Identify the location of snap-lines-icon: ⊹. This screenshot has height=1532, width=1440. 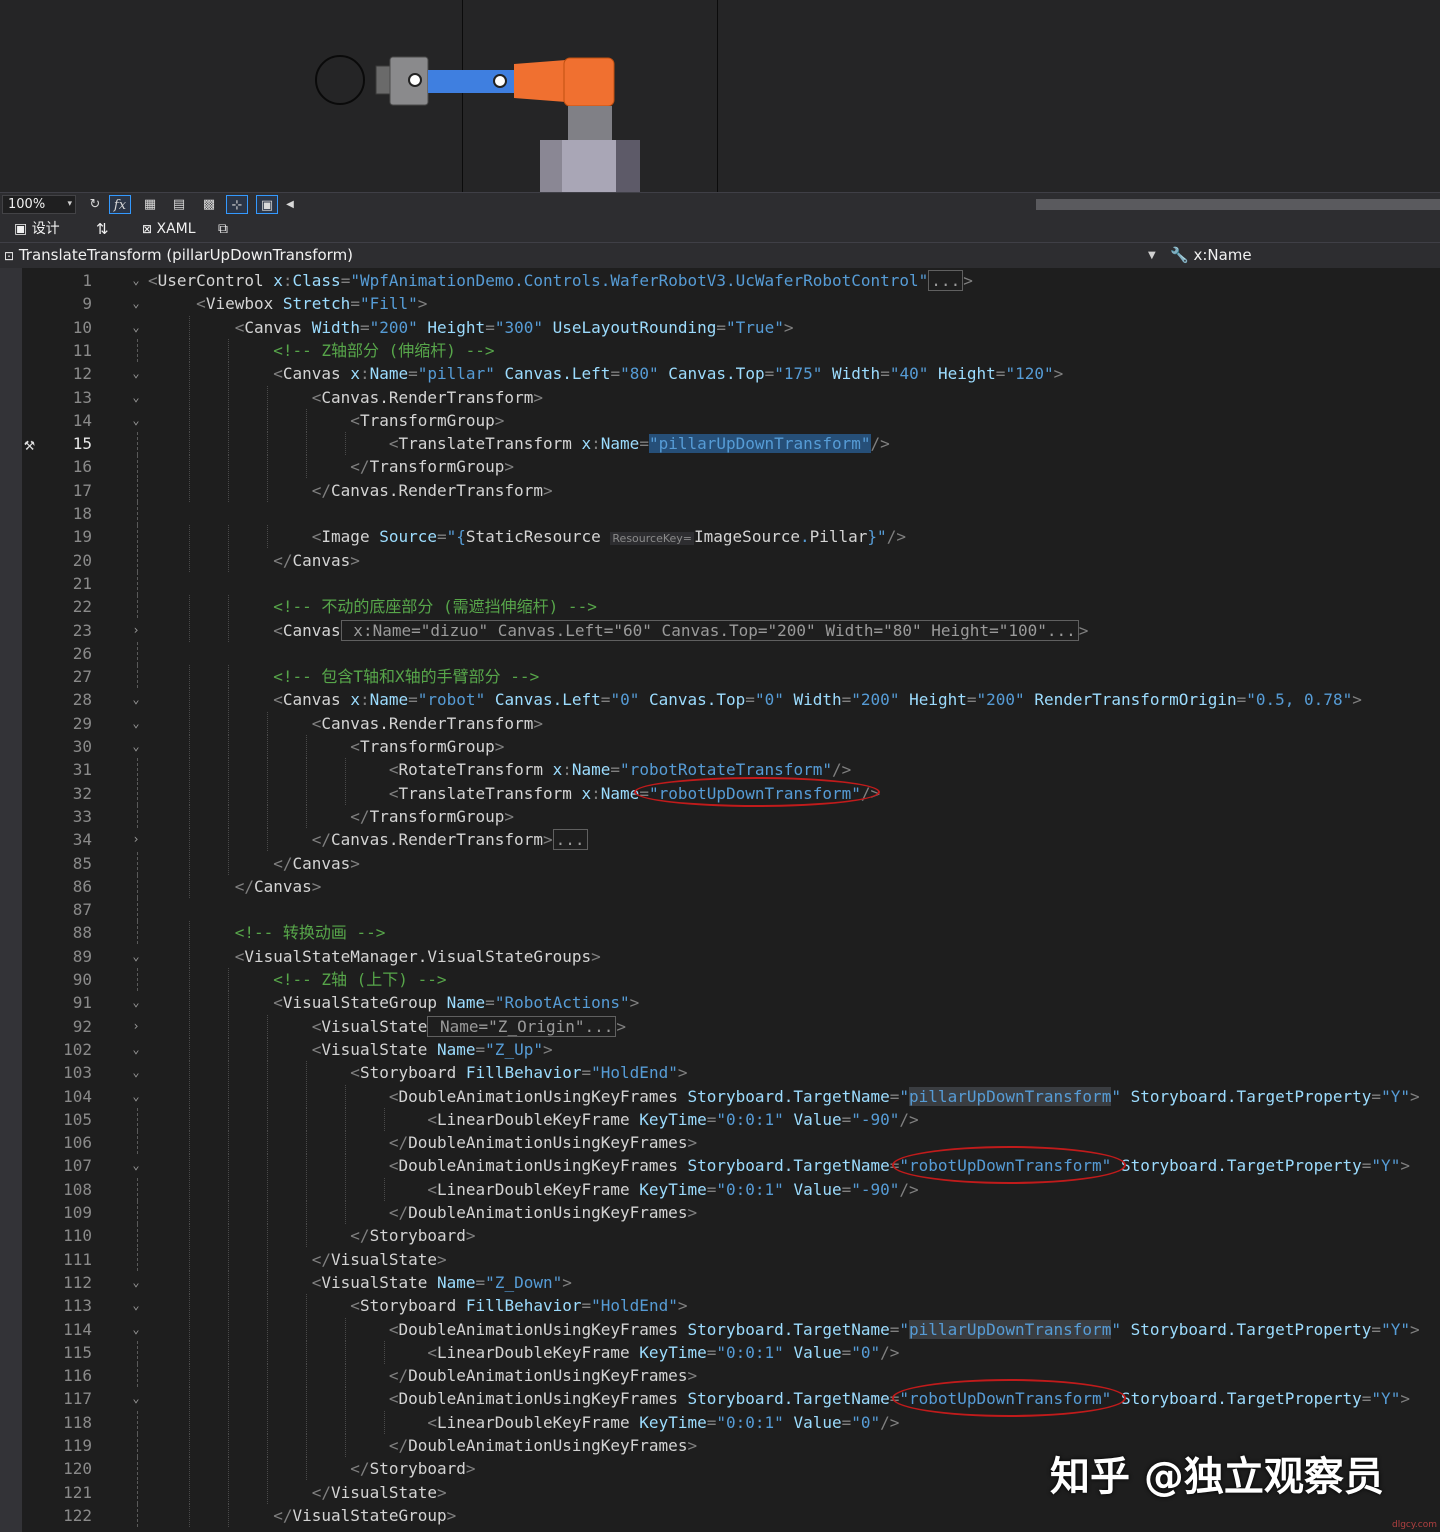
(237, 204).